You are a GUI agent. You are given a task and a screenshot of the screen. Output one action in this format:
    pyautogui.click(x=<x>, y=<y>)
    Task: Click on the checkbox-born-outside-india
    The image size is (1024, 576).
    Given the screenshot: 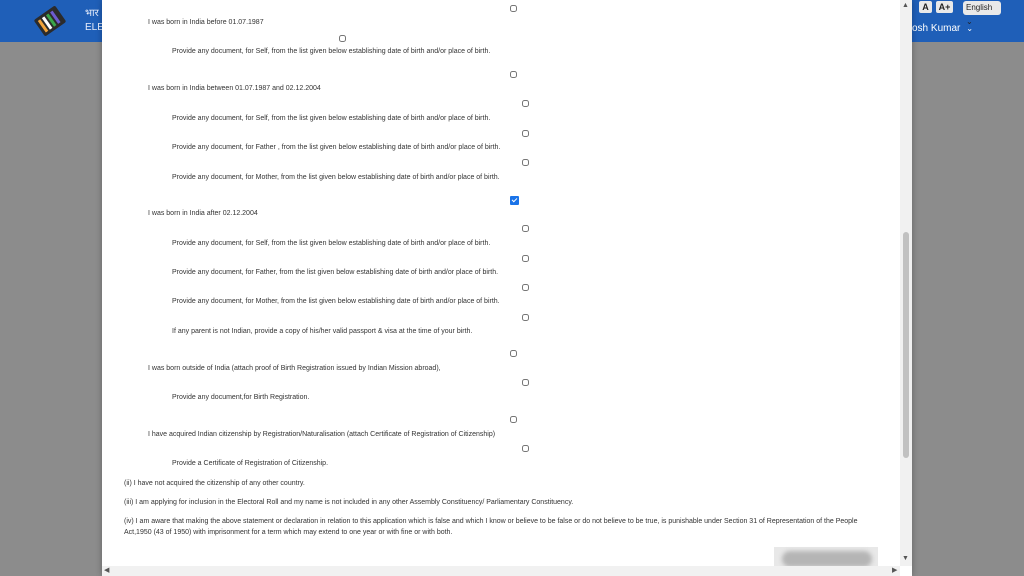 What is the action you would take?
    pyautogui.click(x=513, y=353)
    